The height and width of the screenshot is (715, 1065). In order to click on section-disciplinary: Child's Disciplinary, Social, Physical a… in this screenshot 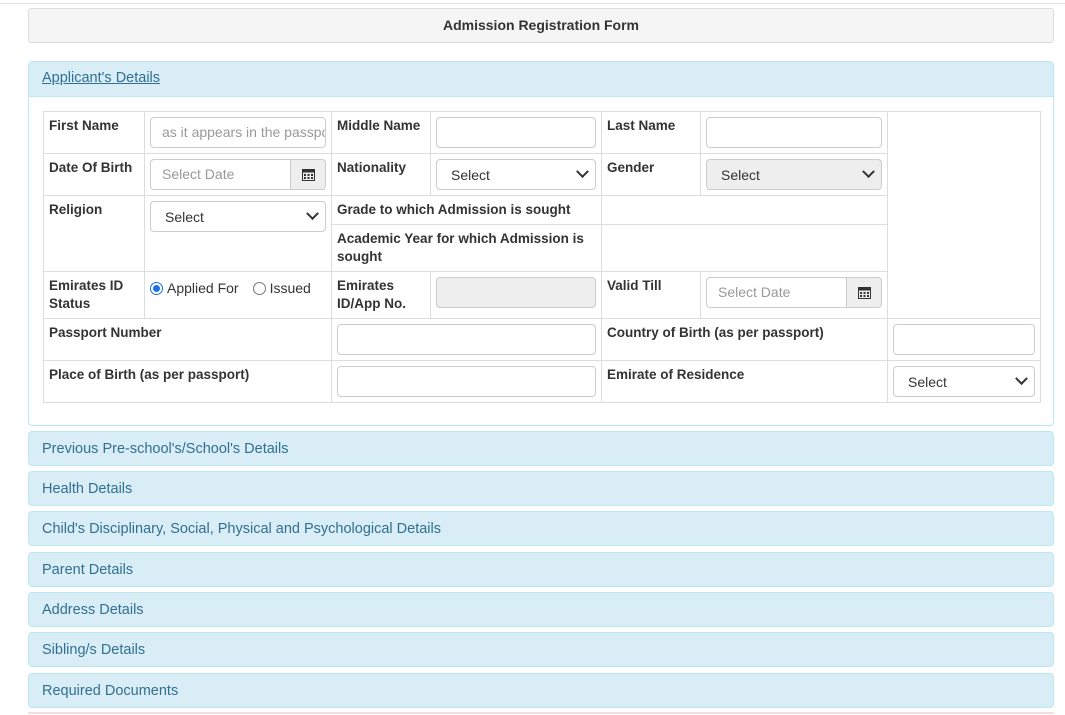, I will do `click(541, 528)`.